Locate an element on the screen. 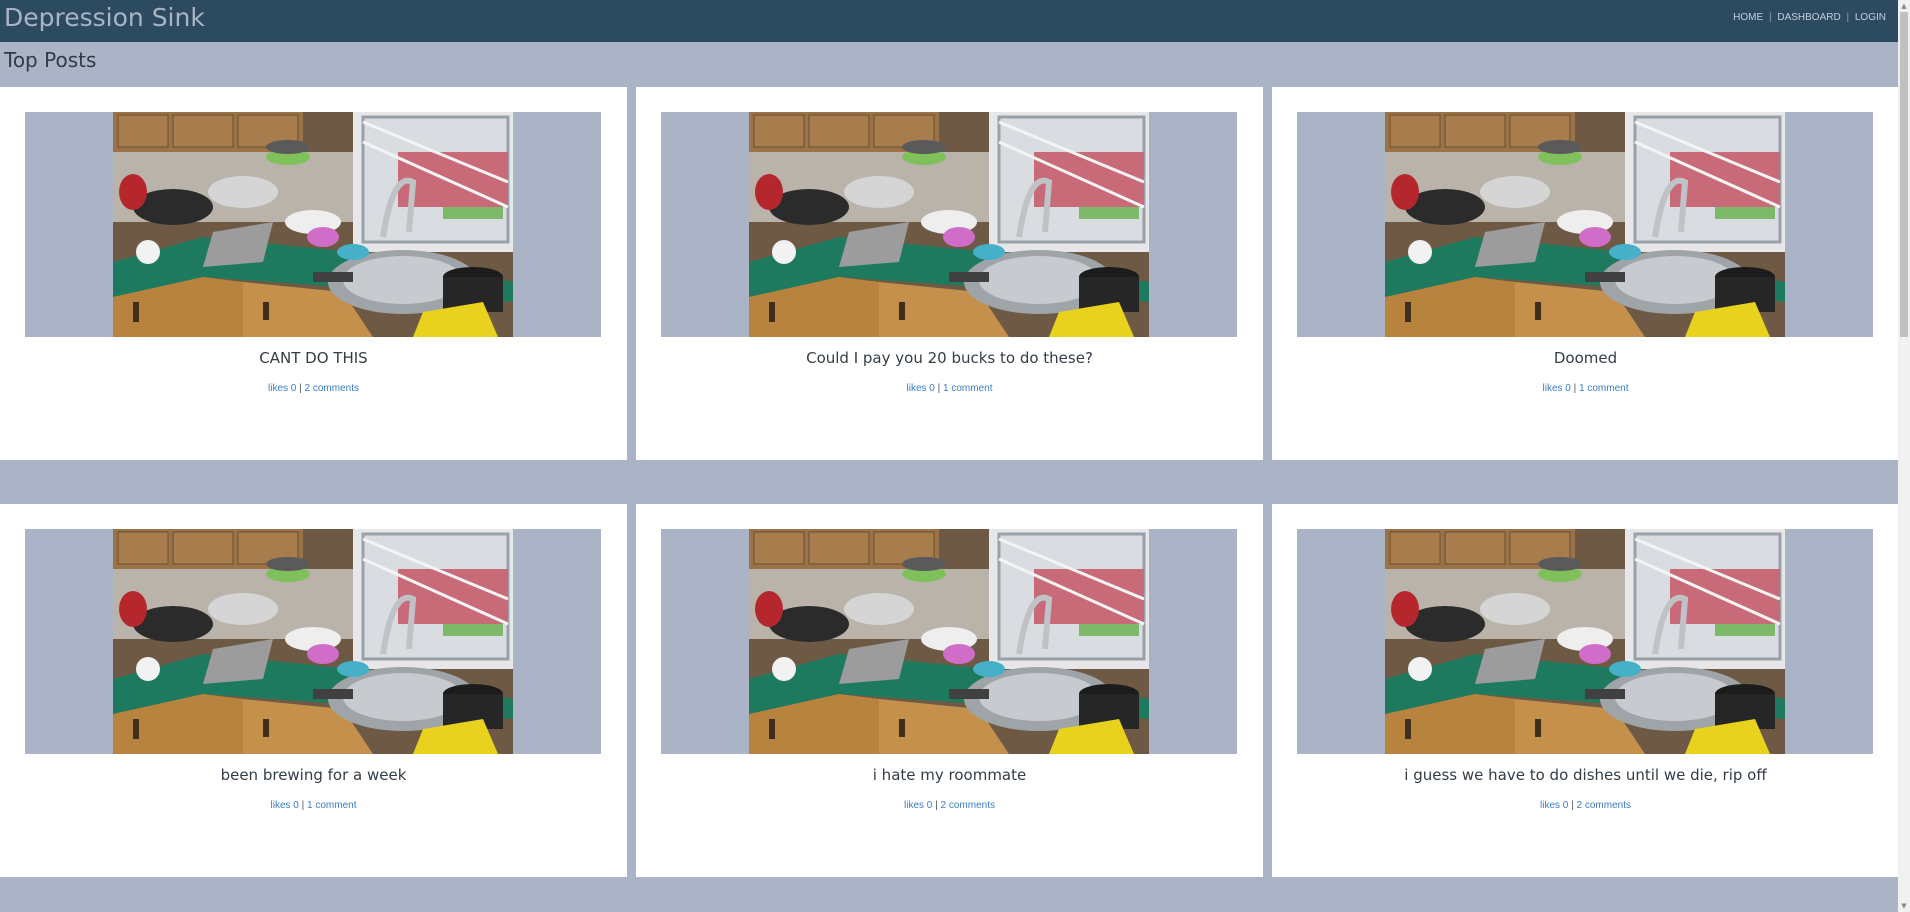  post-card: Doomed likes 0 | 1 comment is located at coordinates (1585, 273).